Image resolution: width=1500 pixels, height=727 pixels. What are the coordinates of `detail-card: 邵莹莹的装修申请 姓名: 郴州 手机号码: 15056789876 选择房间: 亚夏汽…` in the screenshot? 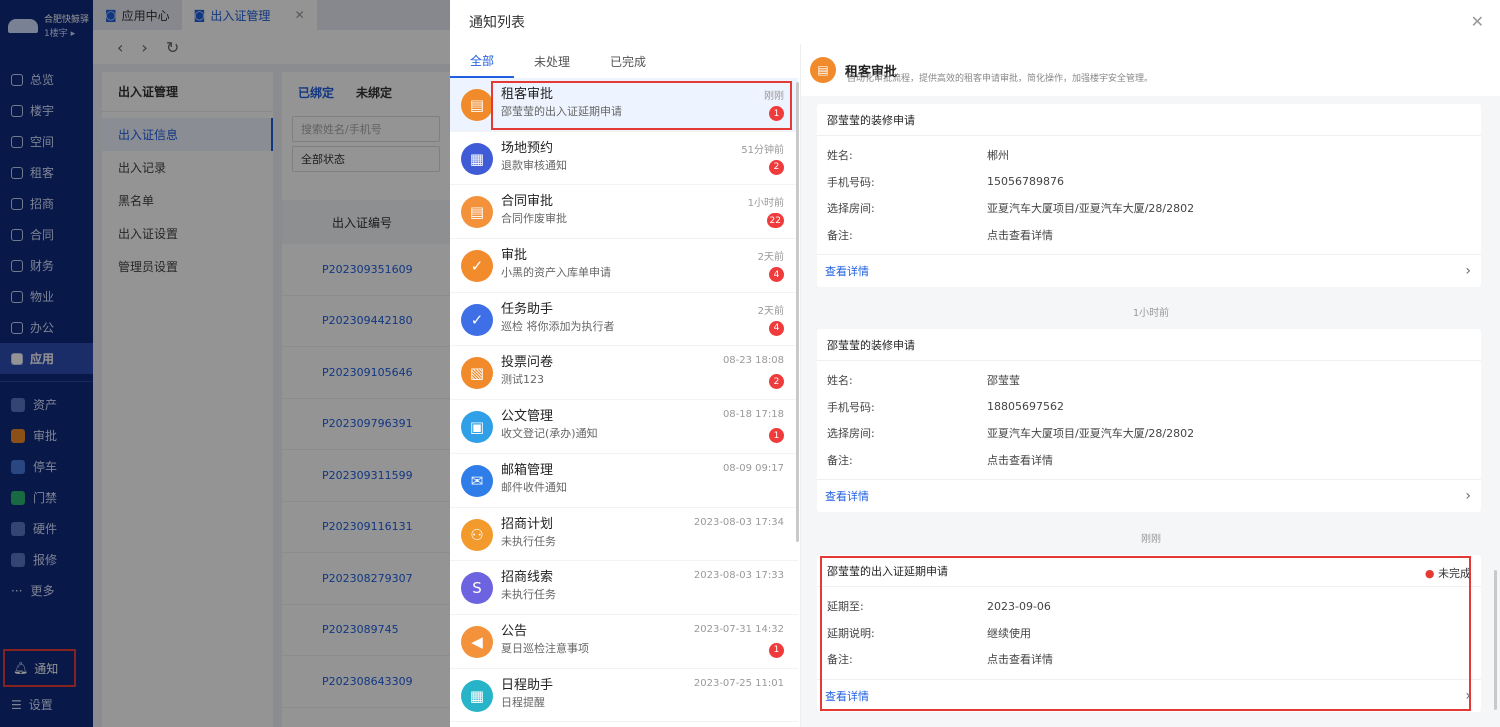 It's located at (1149, 195).